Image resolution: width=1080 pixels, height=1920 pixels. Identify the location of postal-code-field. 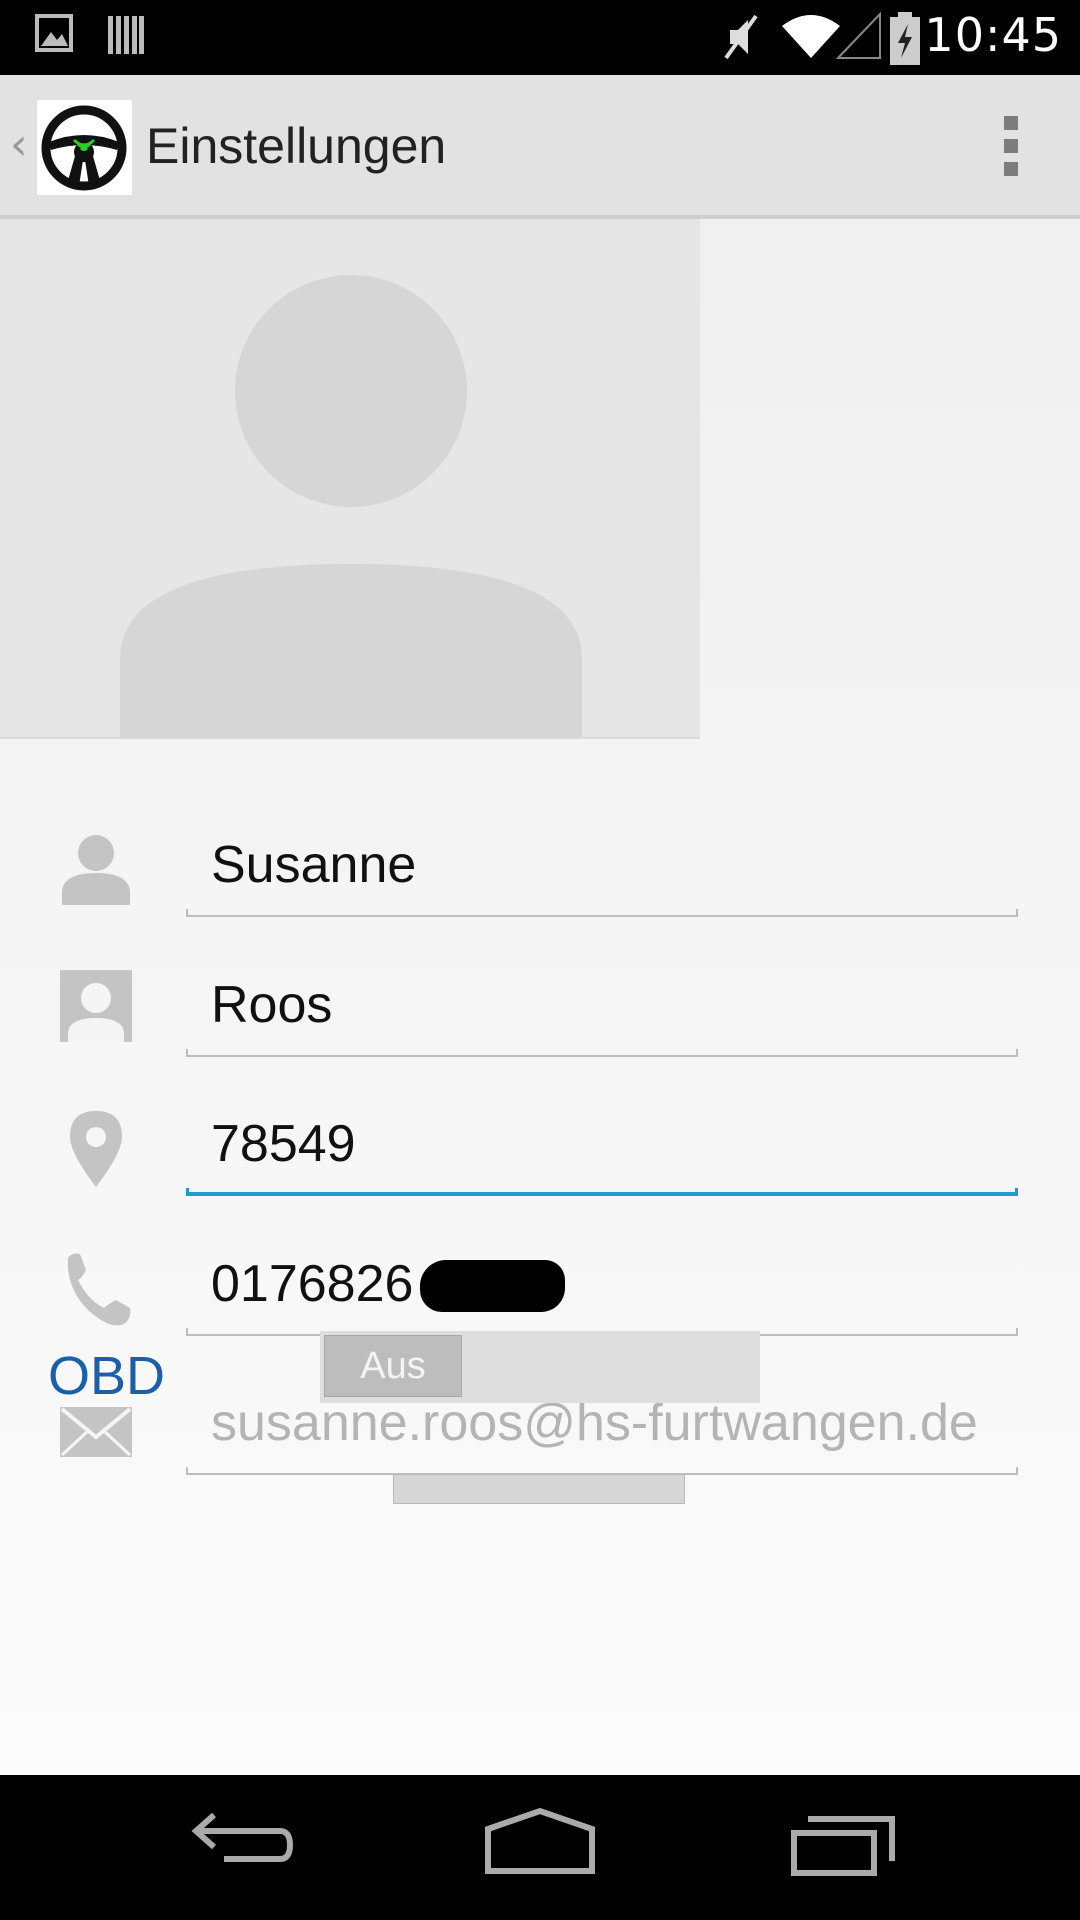
(602, 1144).